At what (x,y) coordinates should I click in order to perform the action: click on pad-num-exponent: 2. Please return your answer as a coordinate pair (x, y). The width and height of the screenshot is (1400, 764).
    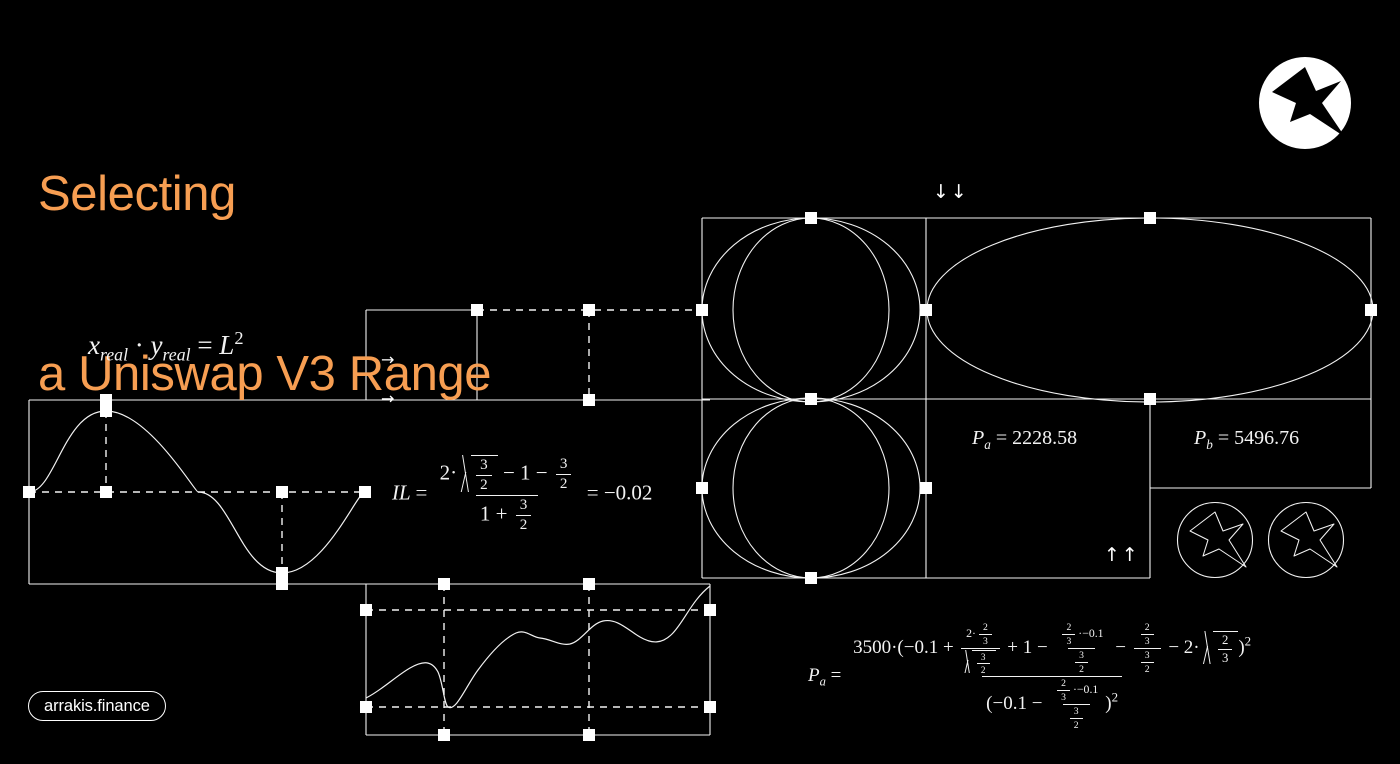
    Looking at the image, I should click on (1248, 641).